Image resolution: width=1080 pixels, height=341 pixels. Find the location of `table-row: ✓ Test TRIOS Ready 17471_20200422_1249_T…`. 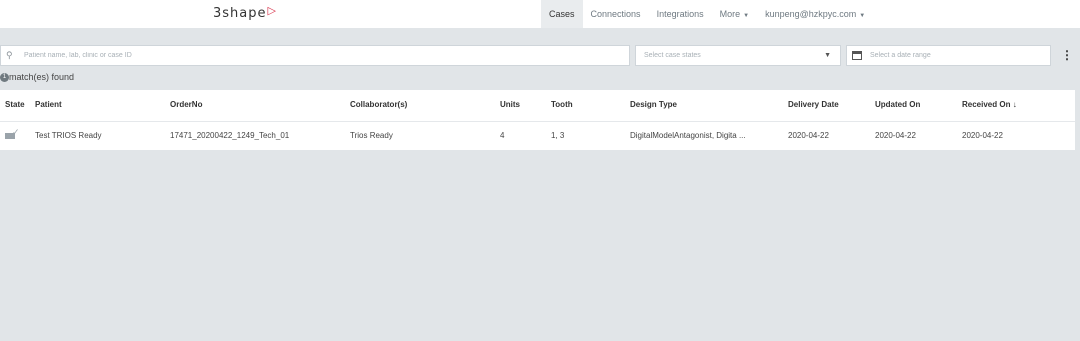

table-row: ✓ Test TRIOS Ready 17471_20200422_1249_T… is located at coordinates (537, 136).